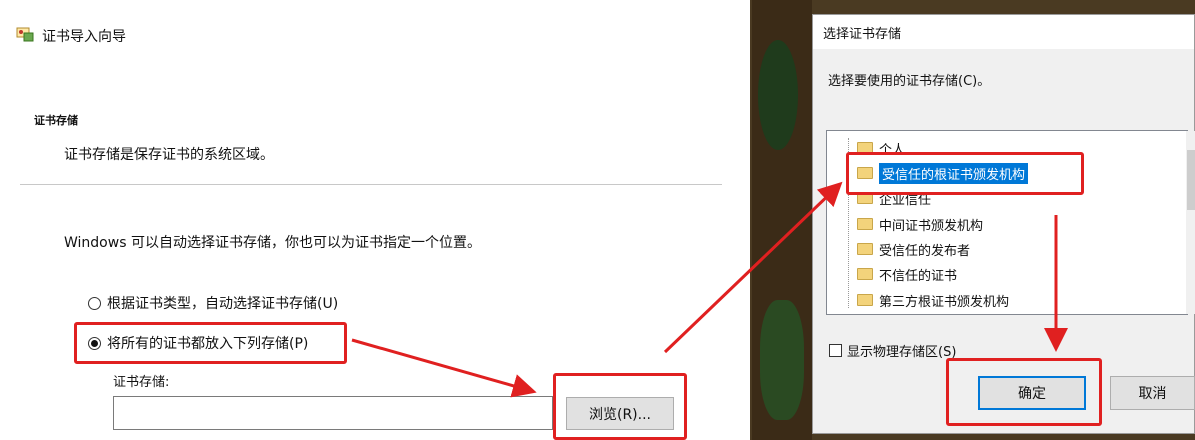  What do you see at coordinates (272, 243) in the screenshot?
I see `intro-text: Windows 可以自动选择证书存储，你也可以为证书指定一个位置。` at bounding box center [272, 243].